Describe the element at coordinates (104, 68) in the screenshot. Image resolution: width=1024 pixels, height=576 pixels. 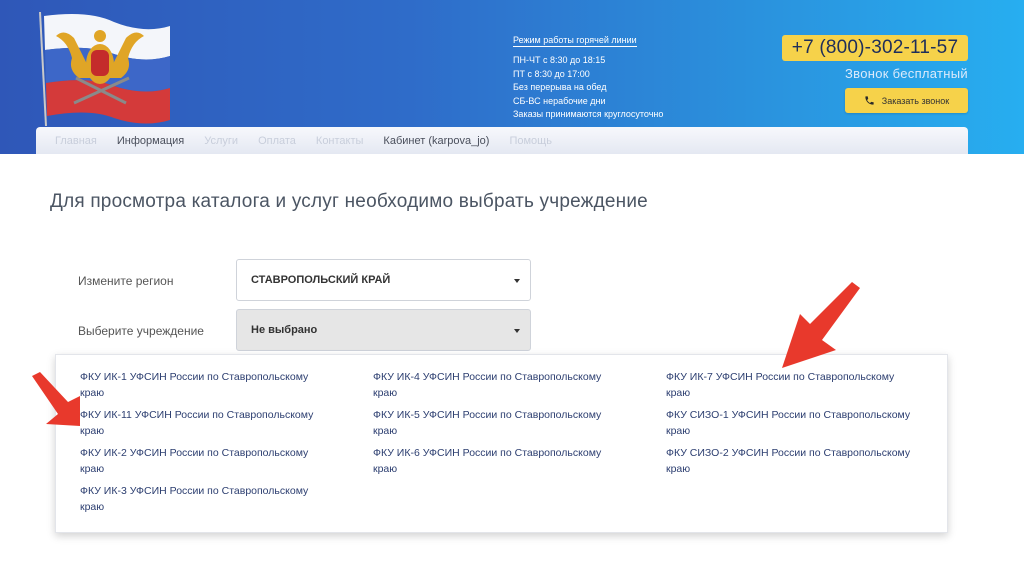
I see `flag-emblem-logo` at that location.